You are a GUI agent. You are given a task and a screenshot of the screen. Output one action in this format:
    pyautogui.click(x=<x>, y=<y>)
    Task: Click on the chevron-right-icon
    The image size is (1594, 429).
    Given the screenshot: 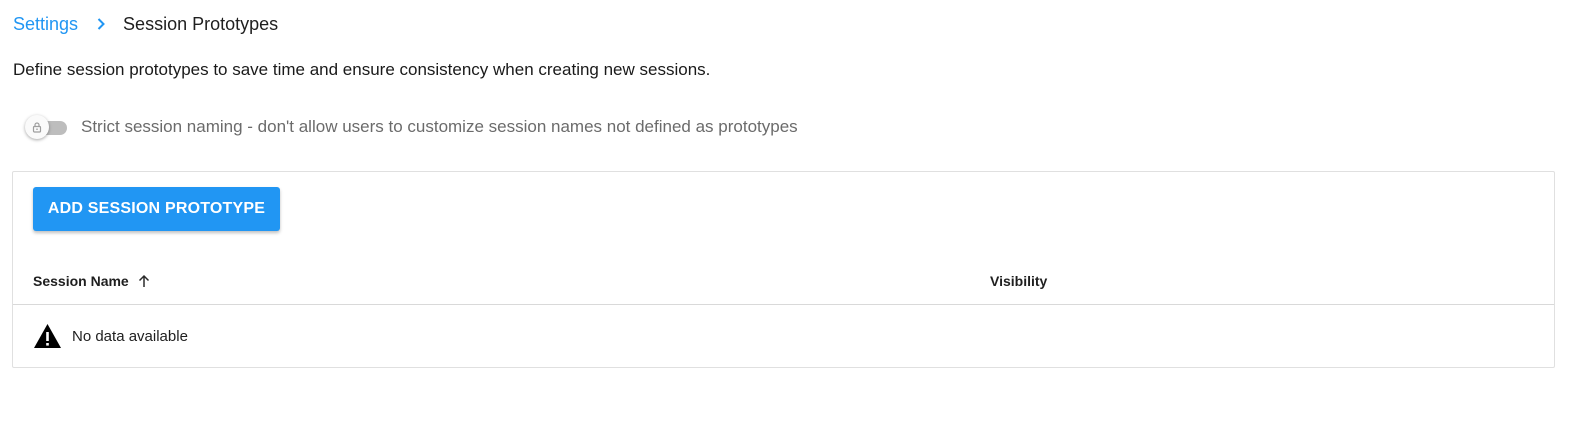 What is the action you would take?
    pyautogui.click(x=101, y=24)
    